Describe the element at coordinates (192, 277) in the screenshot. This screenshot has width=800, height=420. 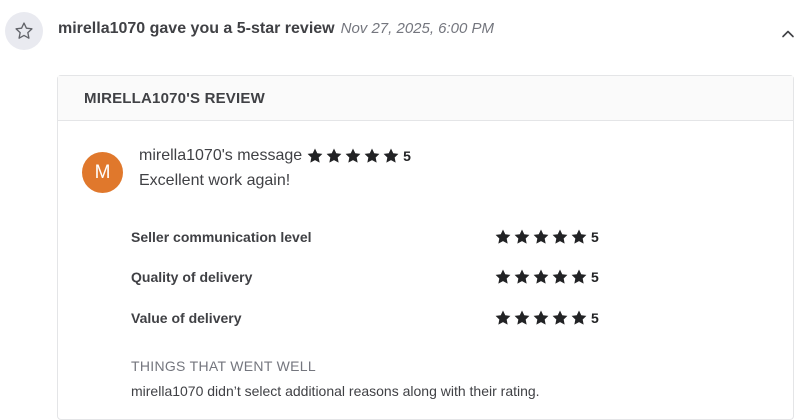
I see `criterion-label: Quality of delivery` at that location.